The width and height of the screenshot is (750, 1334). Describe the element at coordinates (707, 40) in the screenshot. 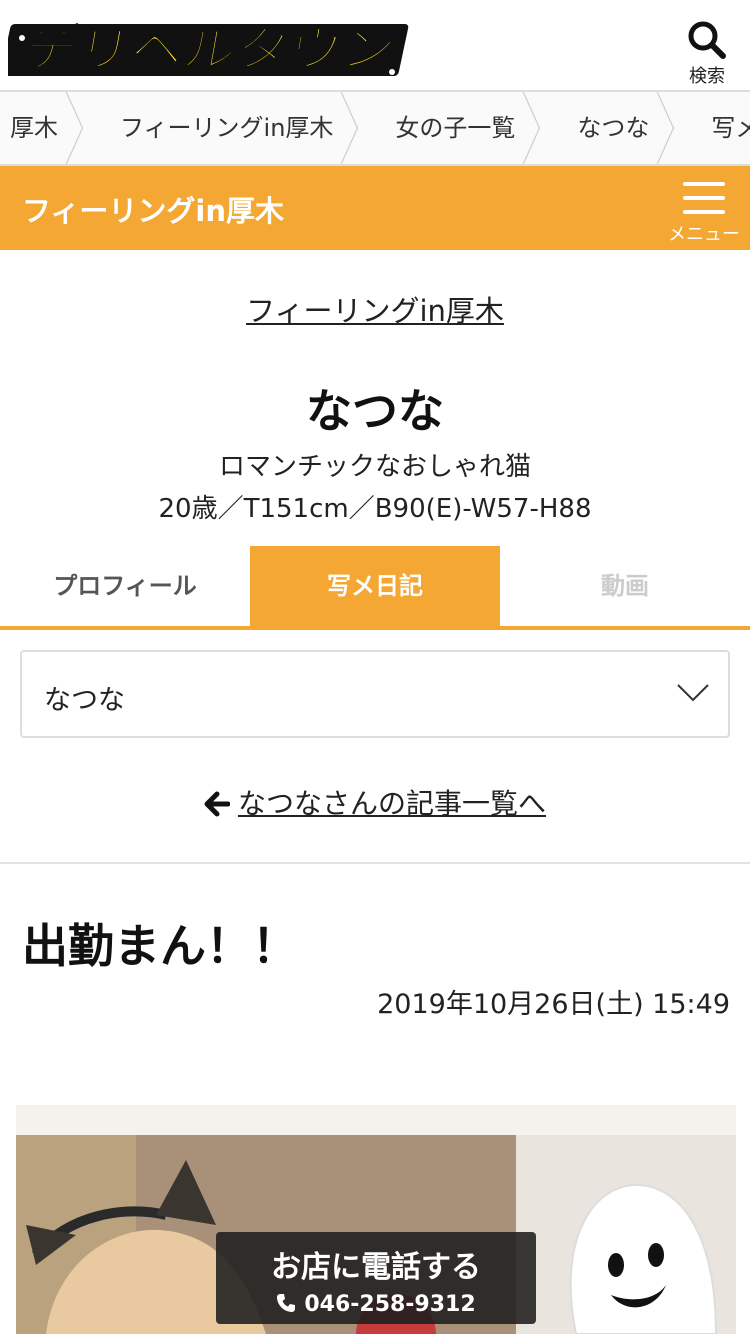

I see `search-icon` at that location.